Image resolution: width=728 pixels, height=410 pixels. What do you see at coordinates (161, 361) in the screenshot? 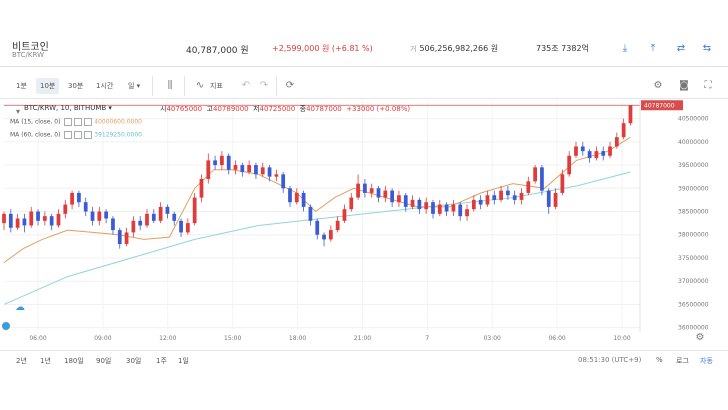
I see `range-1w: 1주` at bounding box center [161, 361].